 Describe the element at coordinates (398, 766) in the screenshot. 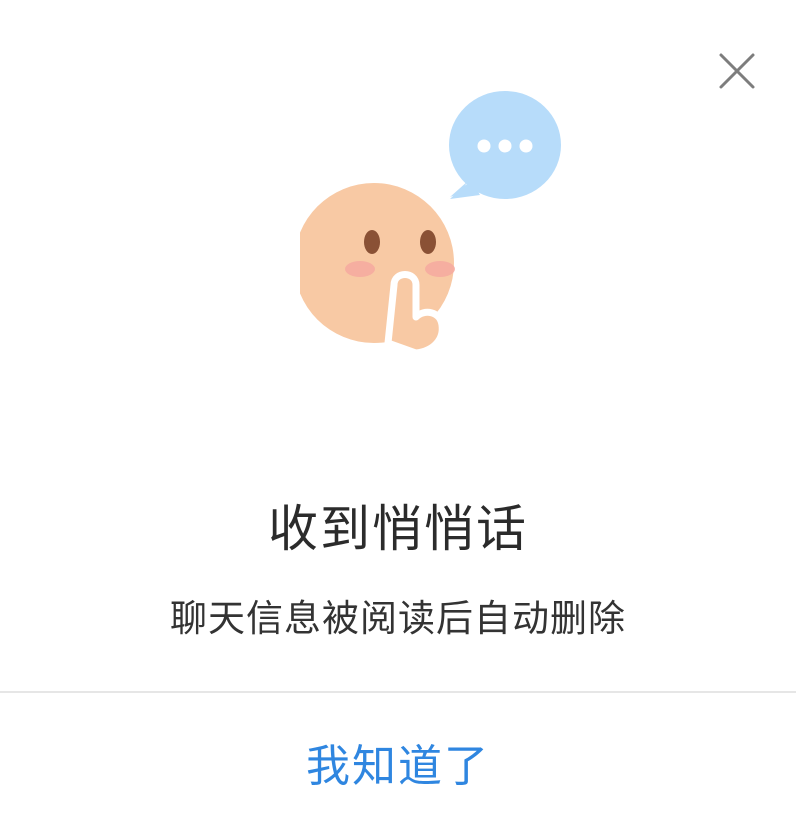

I see `got-it-label: 我知道了` at that location.